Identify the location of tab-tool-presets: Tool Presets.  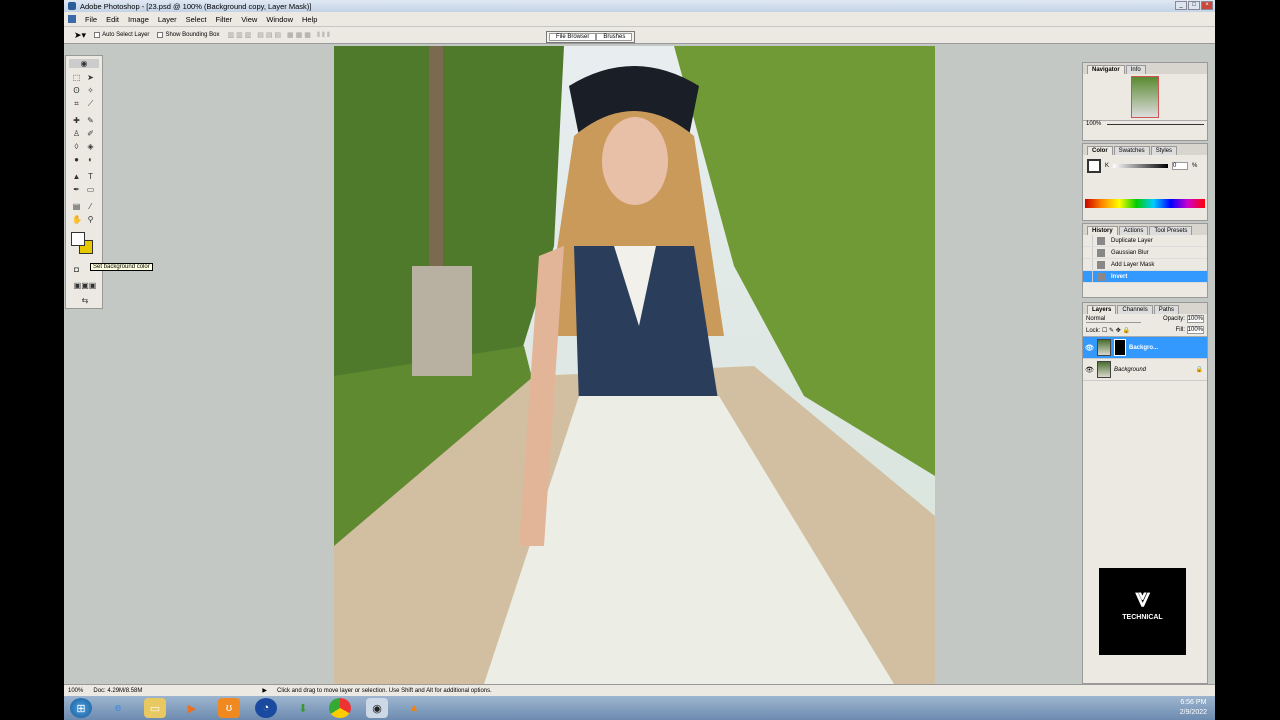
(1171, 230).